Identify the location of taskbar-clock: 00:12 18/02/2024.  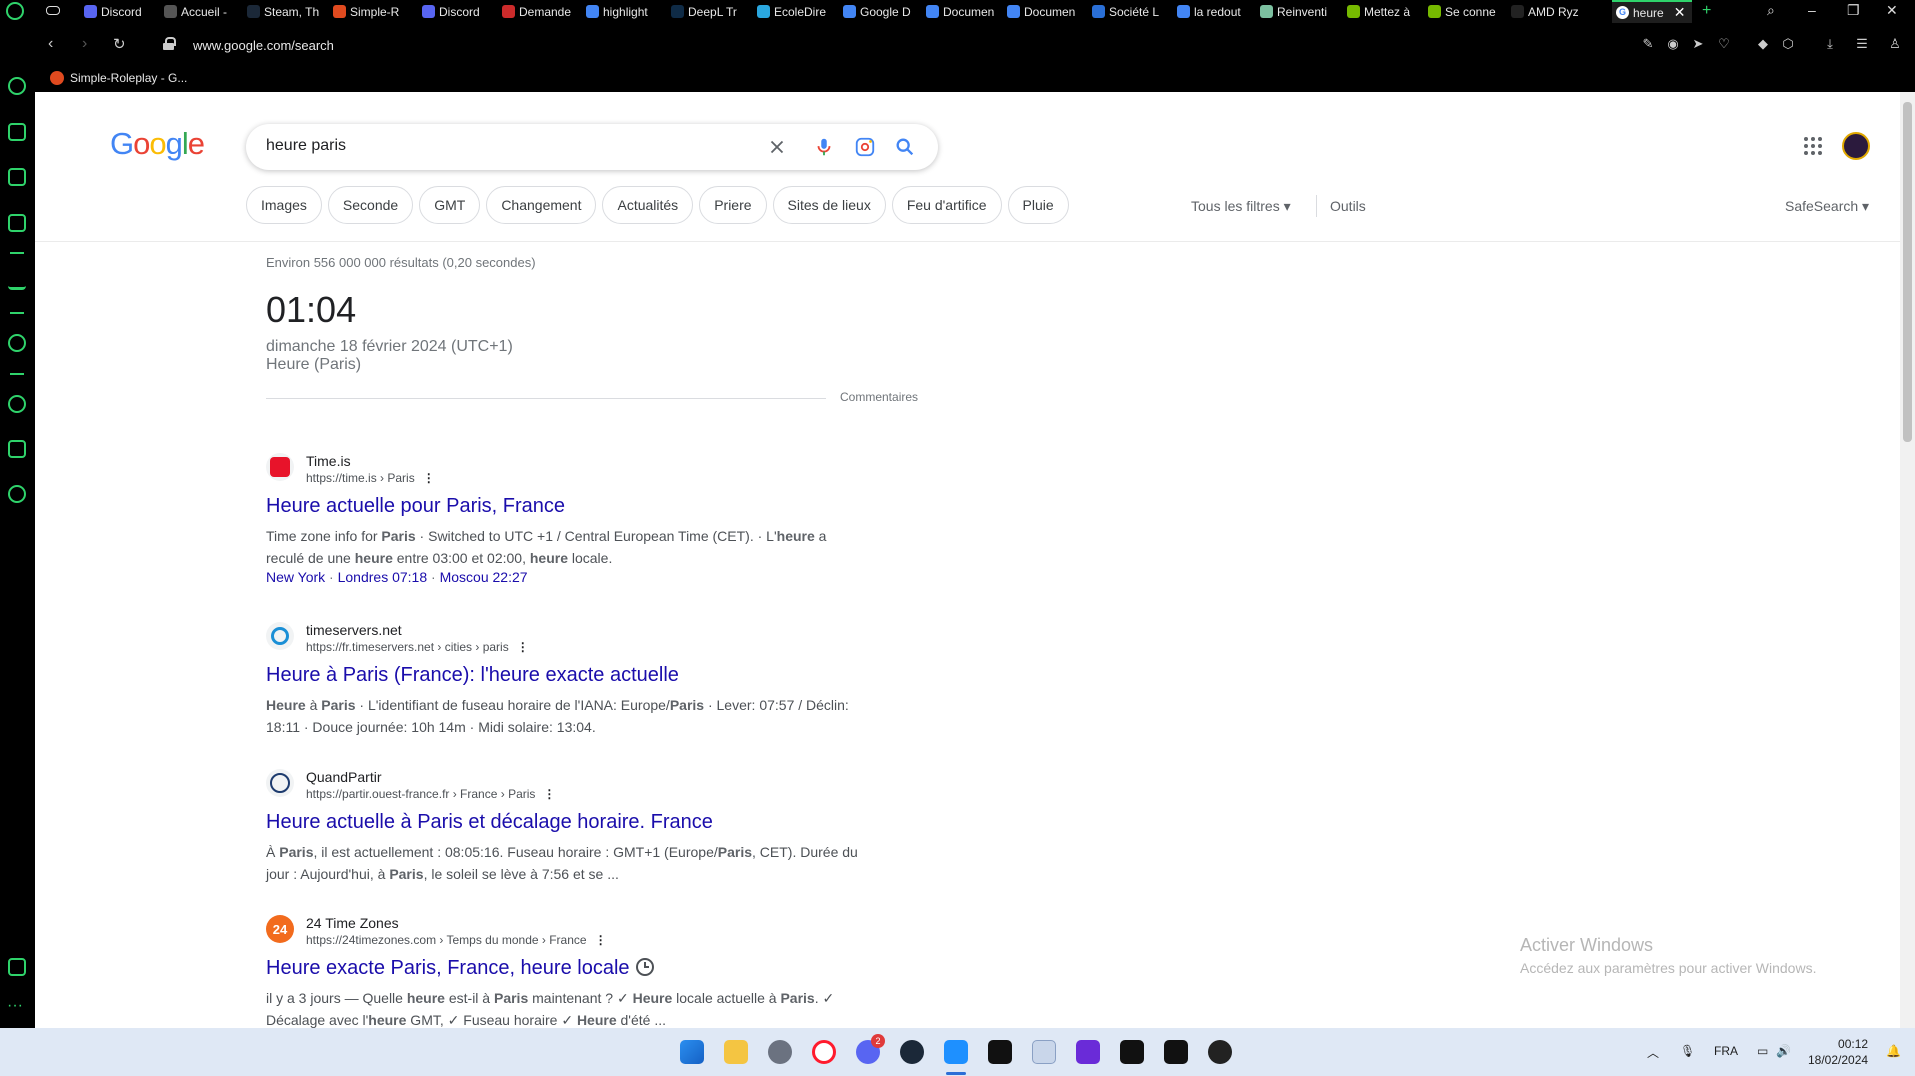
(1838, 1052).